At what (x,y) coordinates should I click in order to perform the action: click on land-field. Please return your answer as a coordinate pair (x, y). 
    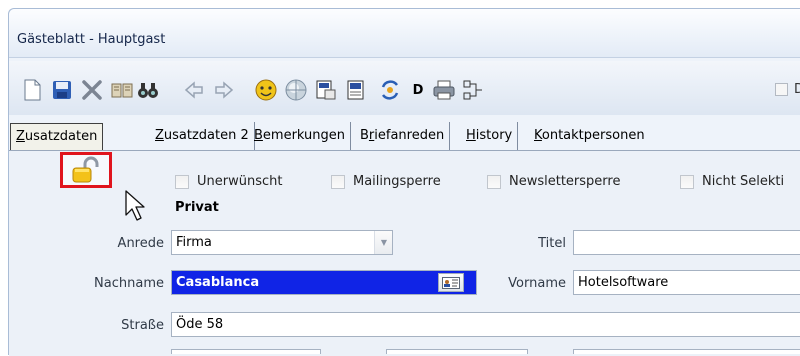
    Looking at the image, I should click on (686, 351).